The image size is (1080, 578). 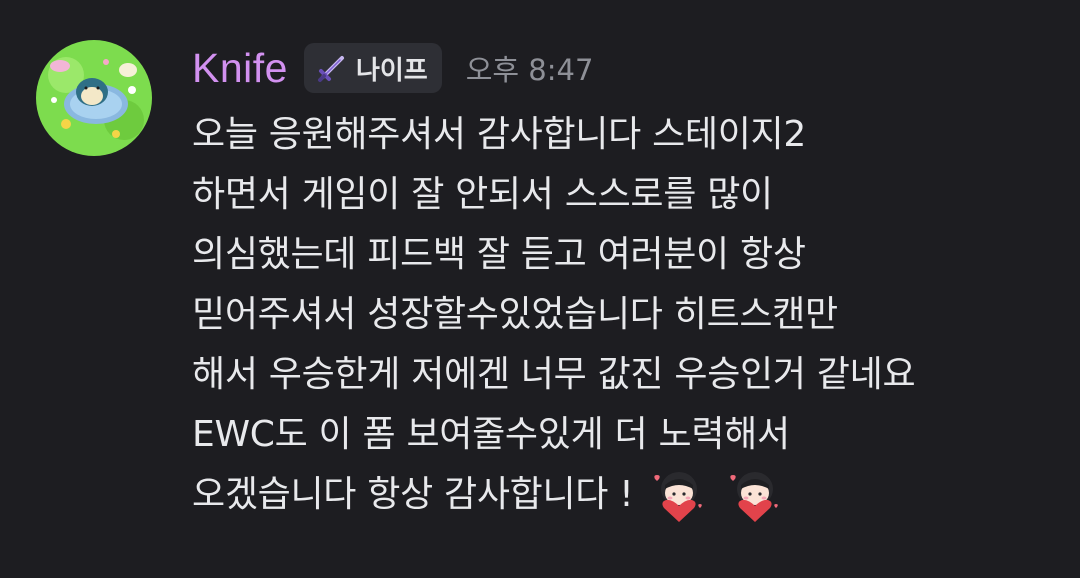 I want to click on message-header: Knife 나이프 오후 8:47, so click(x=392, y=68).